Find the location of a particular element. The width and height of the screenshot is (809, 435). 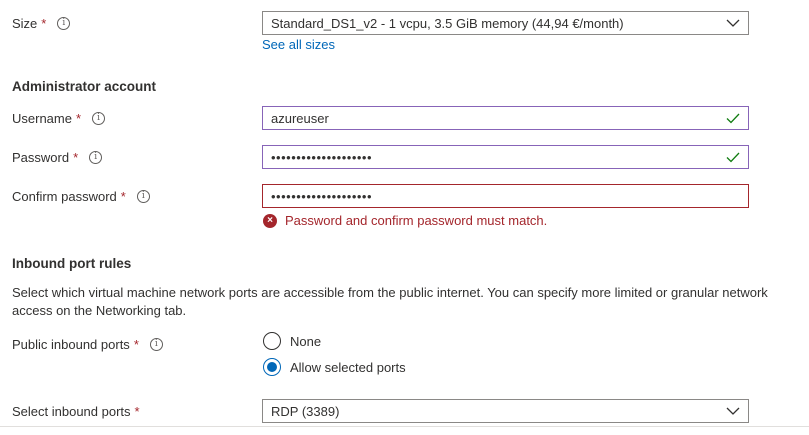

username-label: Username * i is located at coordinates (59, 118).